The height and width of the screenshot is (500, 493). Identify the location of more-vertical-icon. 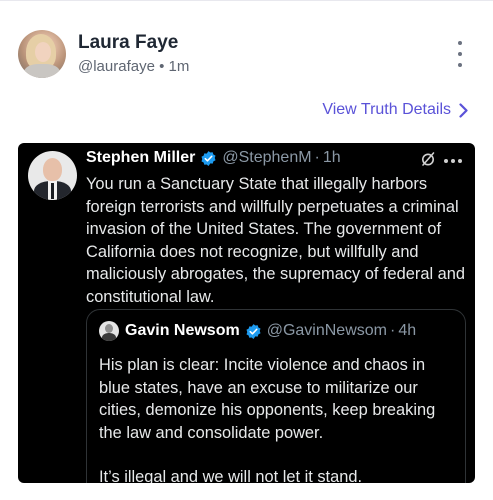
(460, 54).